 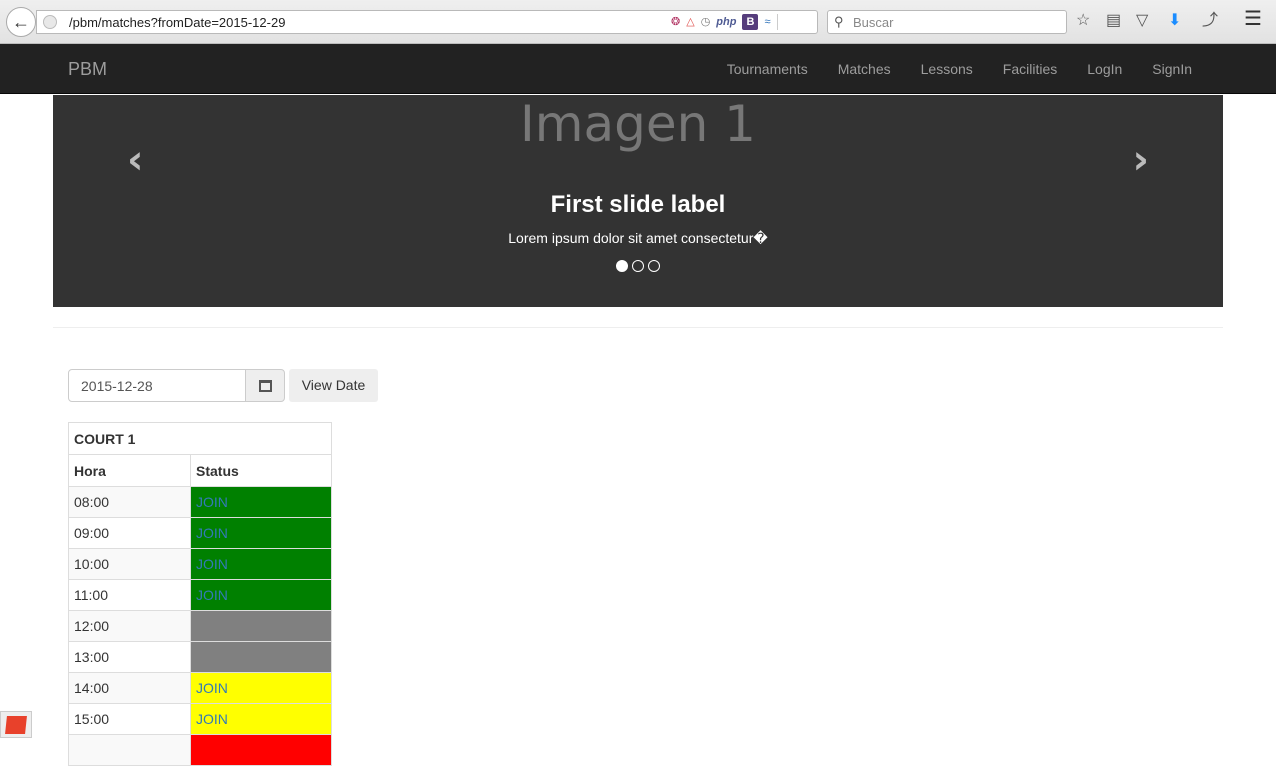 I want to click on slide-image-label: Imagen 1, so click(x=638, y=124).